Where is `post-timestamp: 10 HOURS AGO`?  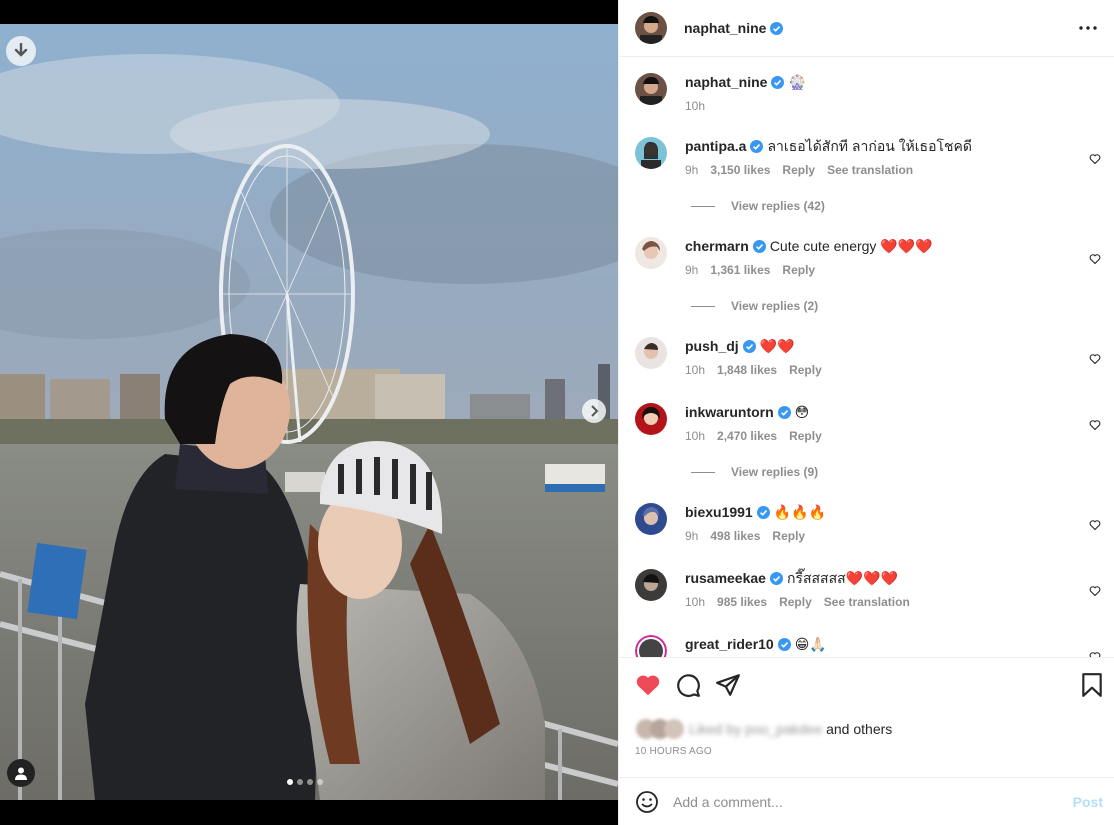 post-timestamp: 10 HOURS AGO is located at coordinates (673, 751).